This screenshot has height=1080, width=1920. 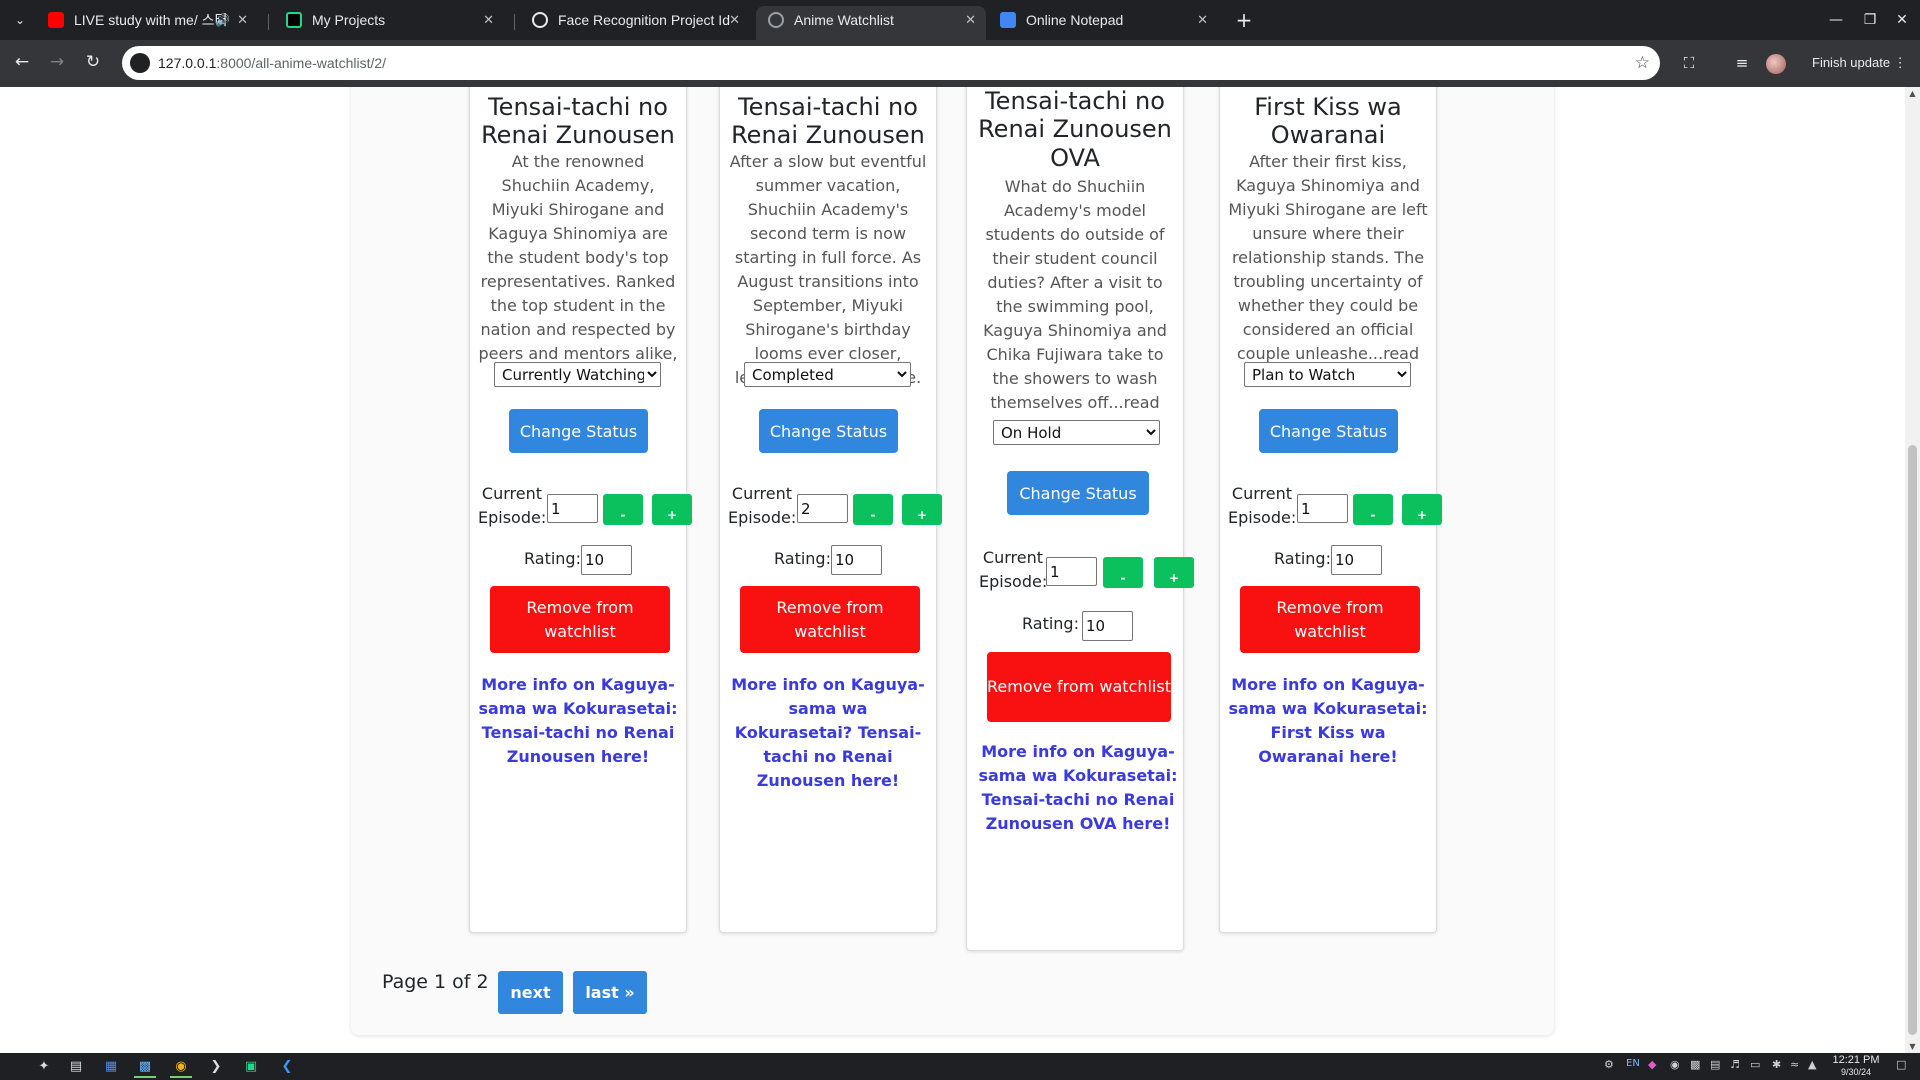 I want to click on speaker-icon: 🔊, so click(x=222, y=20).